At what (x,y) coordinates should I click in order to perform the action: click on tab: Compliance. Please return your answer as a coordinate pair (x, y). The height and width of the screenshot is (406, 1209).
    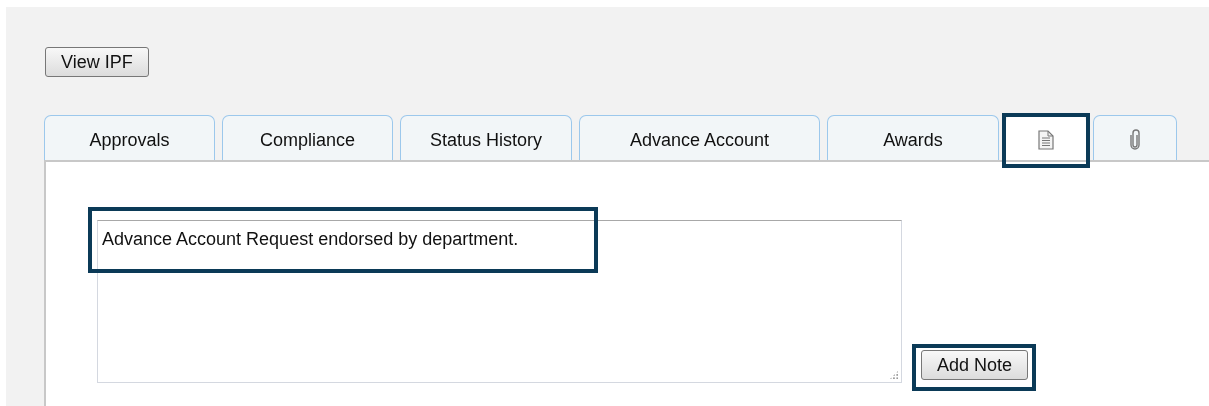
    Looking at the image, I should click on (307, 137).